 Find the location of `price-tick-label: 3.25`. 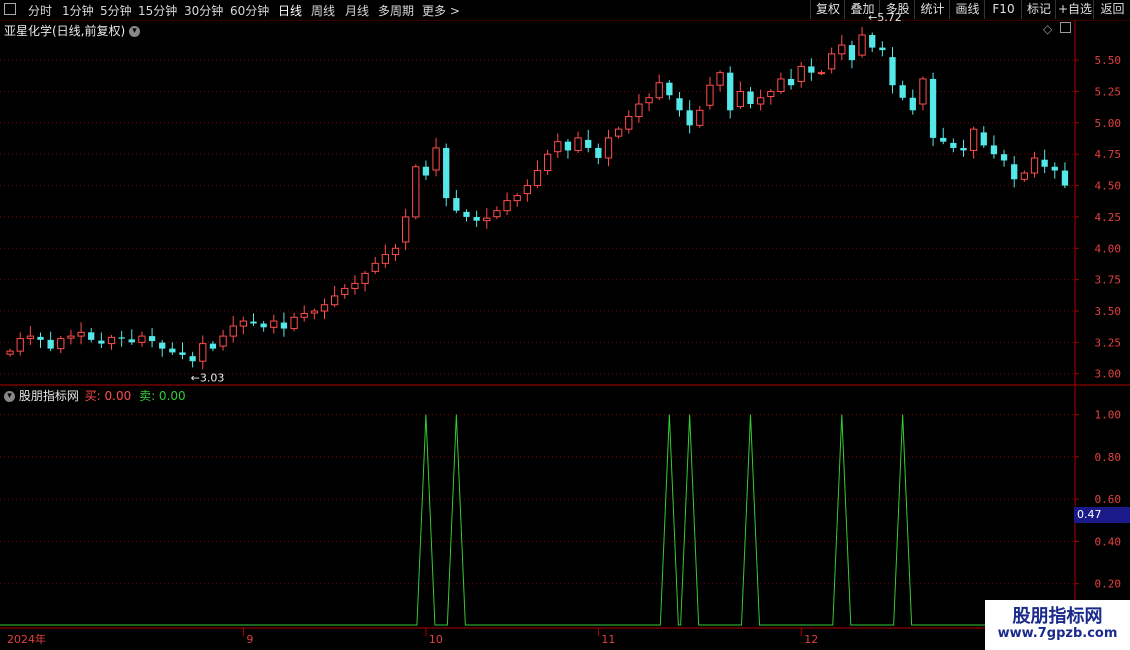

price-tick-label: 3.25 is located at coordinates (1108, 342).